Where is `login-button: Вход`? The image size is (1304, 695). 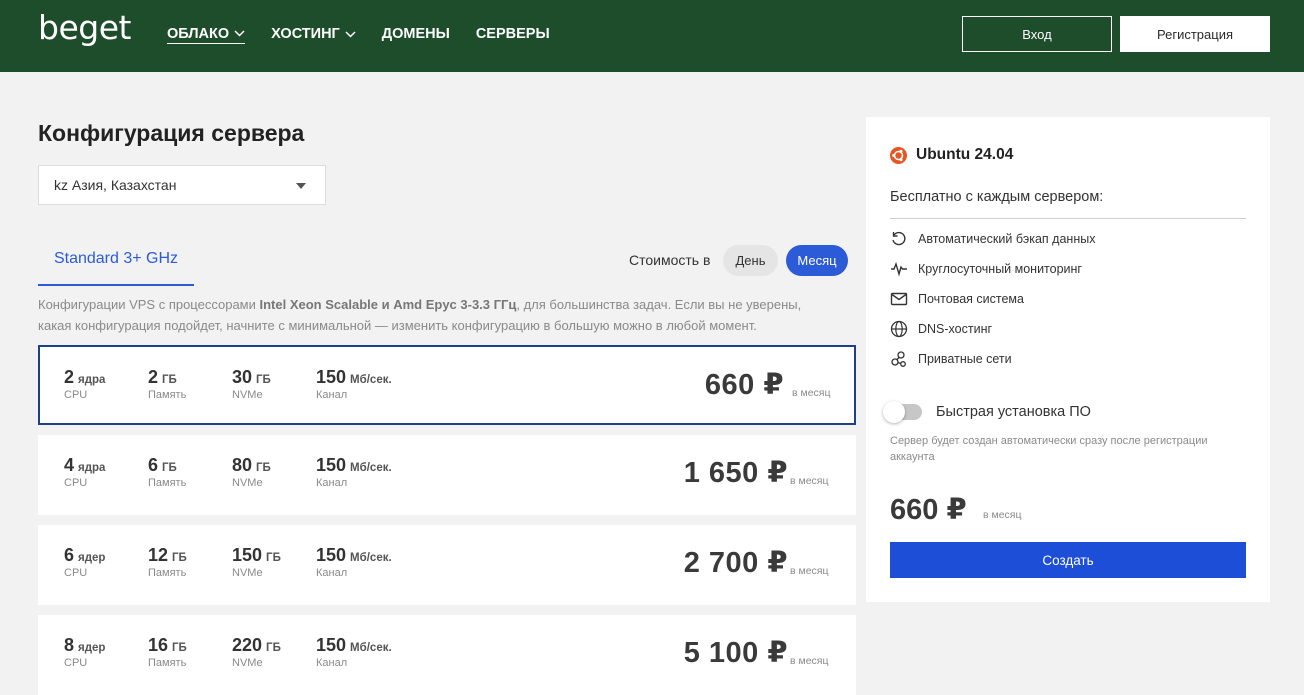
login-button: Вход is located at coordinates (1037, 34).